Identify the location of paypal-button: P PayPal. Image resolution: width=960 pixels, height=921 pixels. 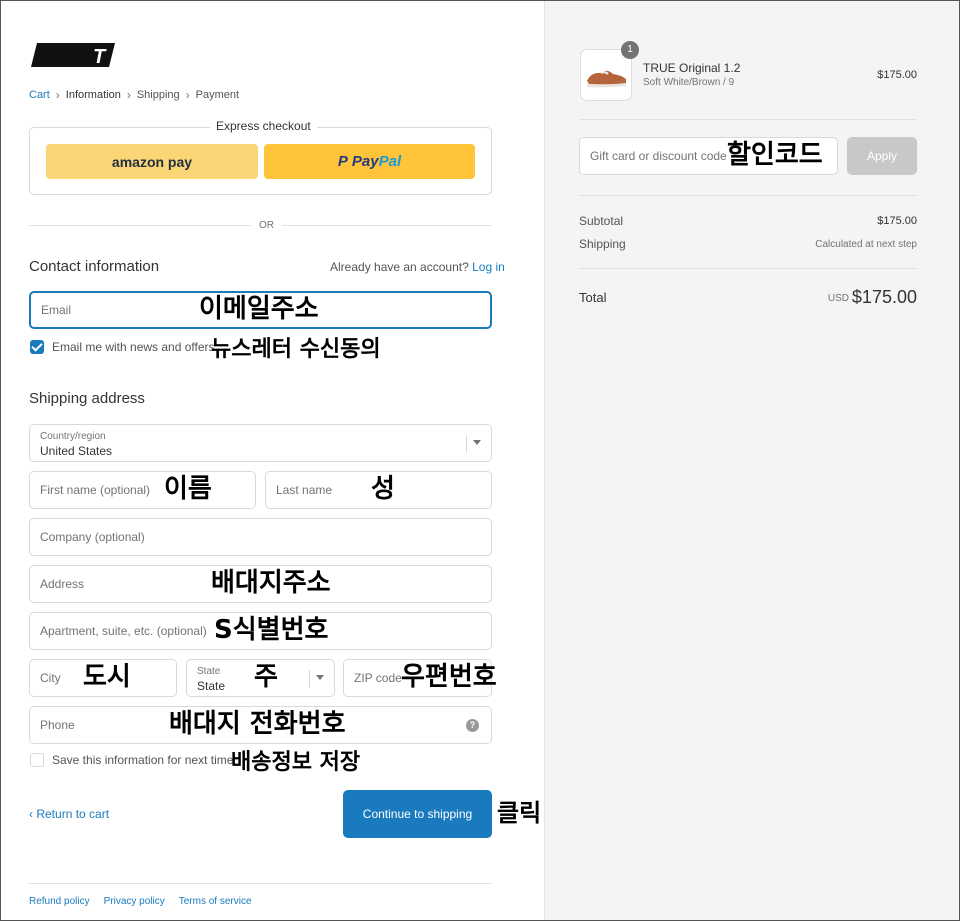
(369, 161).